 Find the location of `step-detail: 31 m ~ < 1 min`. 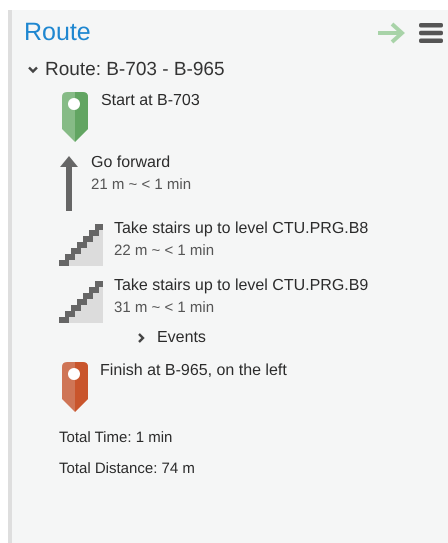

step-detail: 31 m ~ < 1 min is located at coordinates (165, 307).